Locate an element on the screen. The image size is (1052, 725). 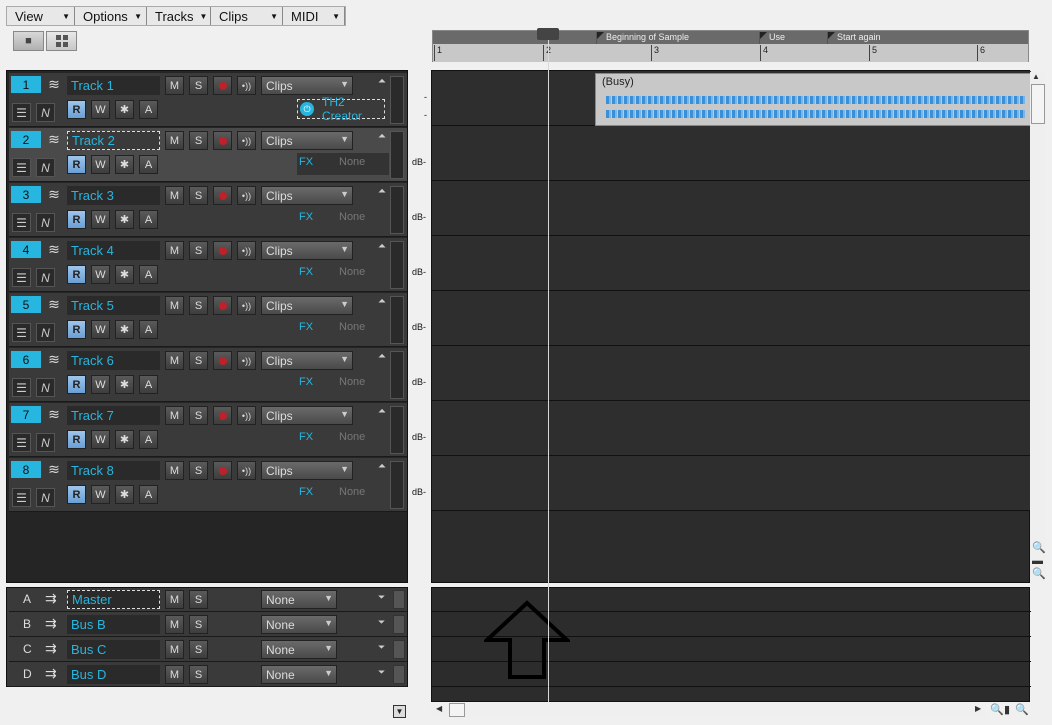
playhead-handle is located at coordinates (548, 34).